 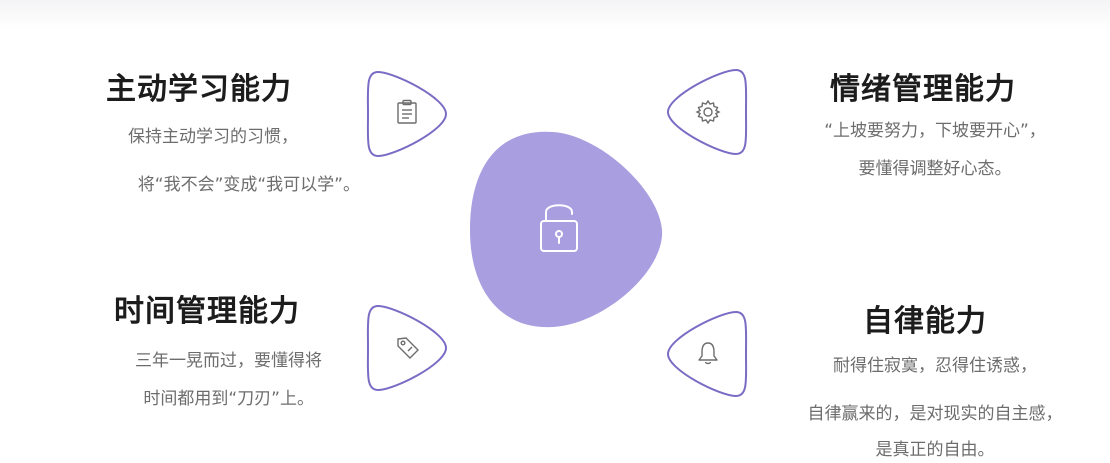 What do you see at coordinates (199, 89) in the screenshot?
I see `title-active-learning: 主动学习能力` at bounding box center [199, 89].